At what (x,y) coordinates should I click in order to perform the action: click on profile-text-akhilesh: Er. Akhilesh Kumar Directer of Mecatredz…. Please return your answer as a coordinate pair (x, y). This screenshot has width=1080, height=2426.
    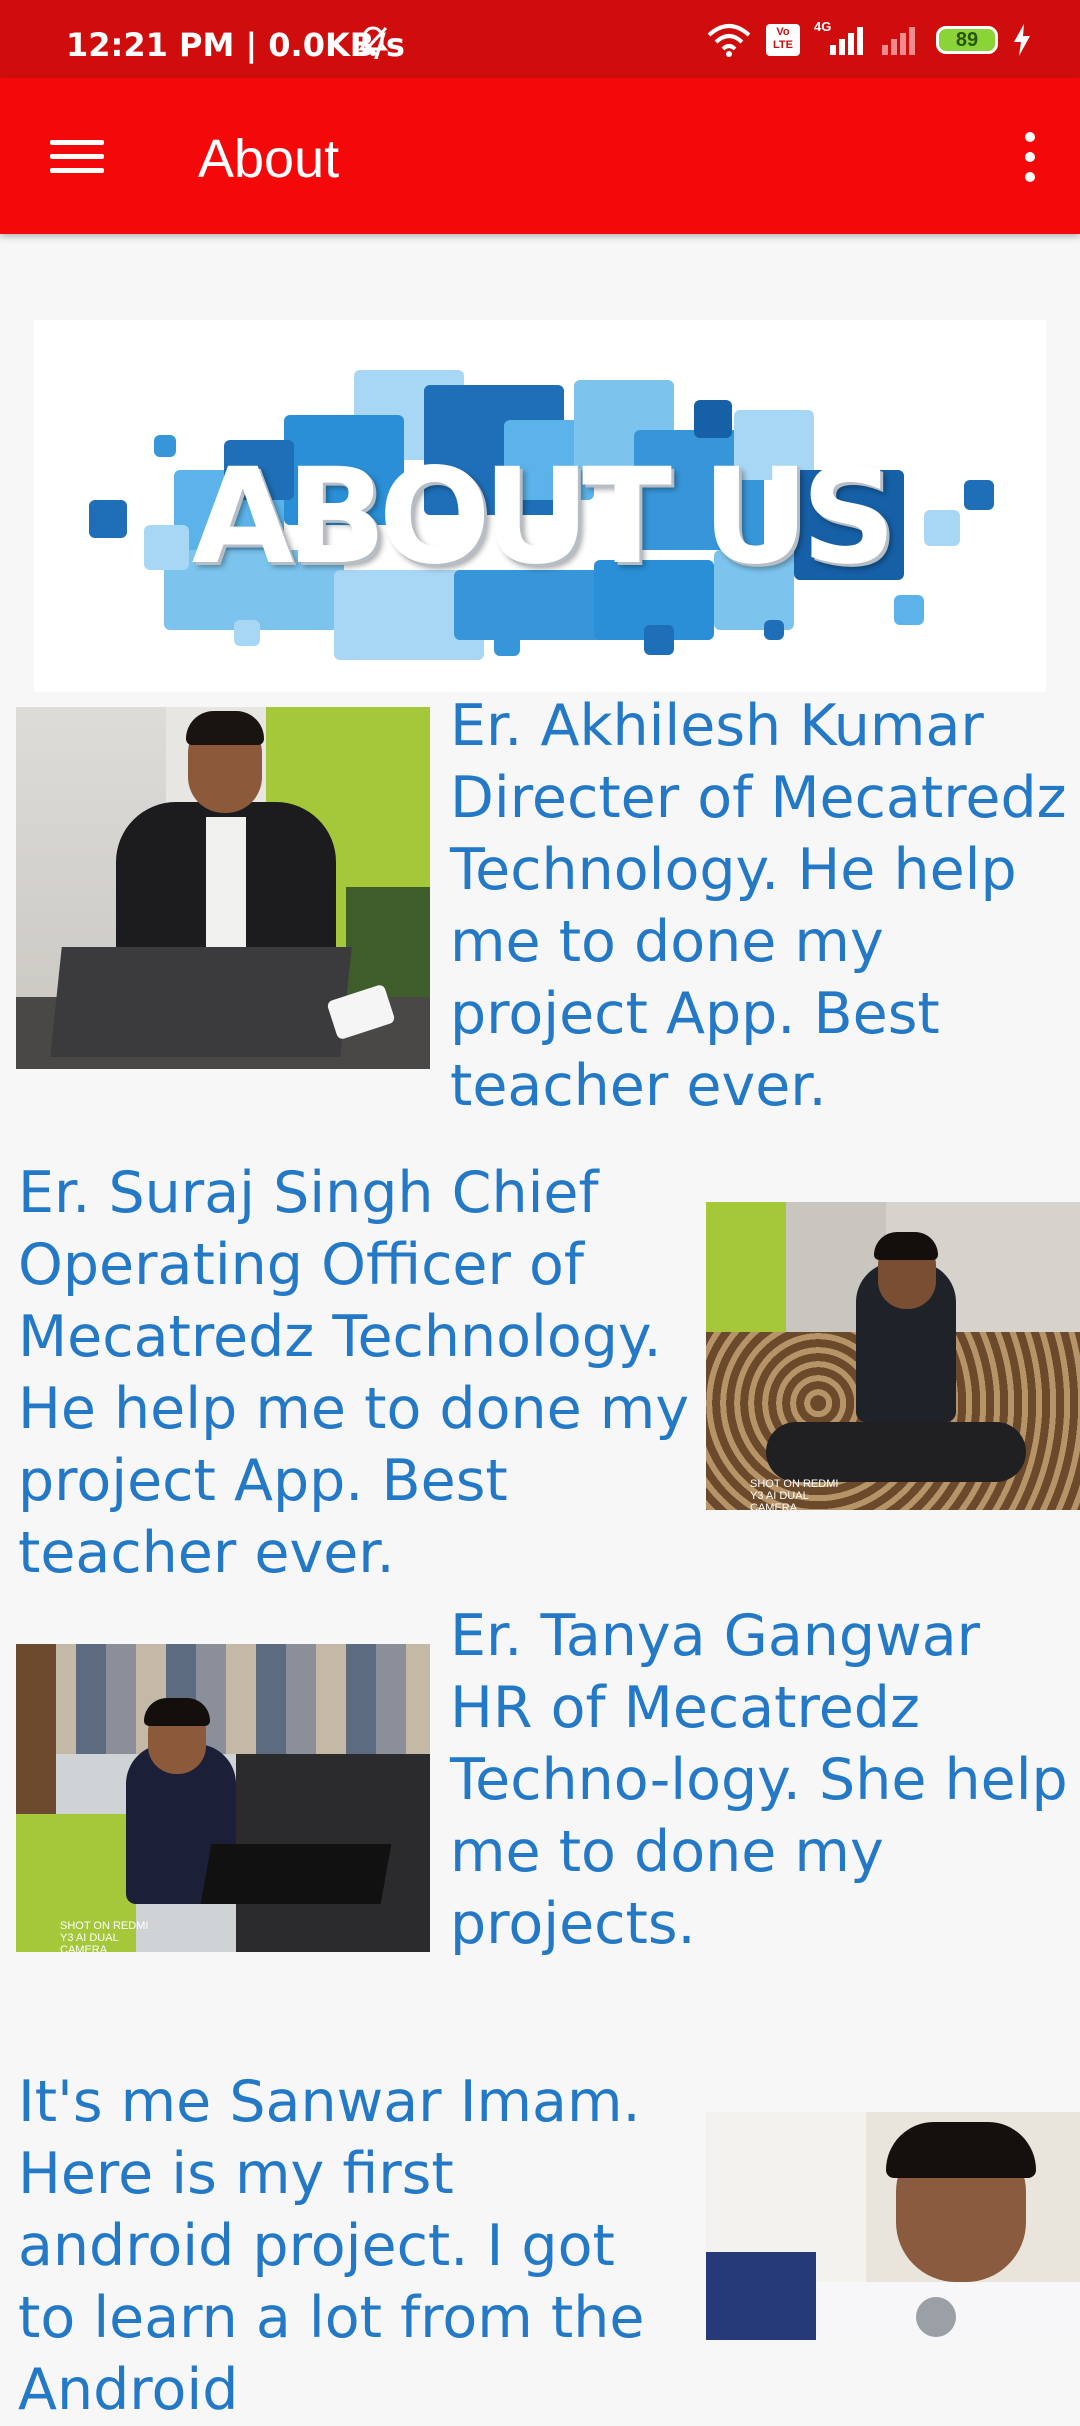
    Looking at the image, I should click on (758, 906).